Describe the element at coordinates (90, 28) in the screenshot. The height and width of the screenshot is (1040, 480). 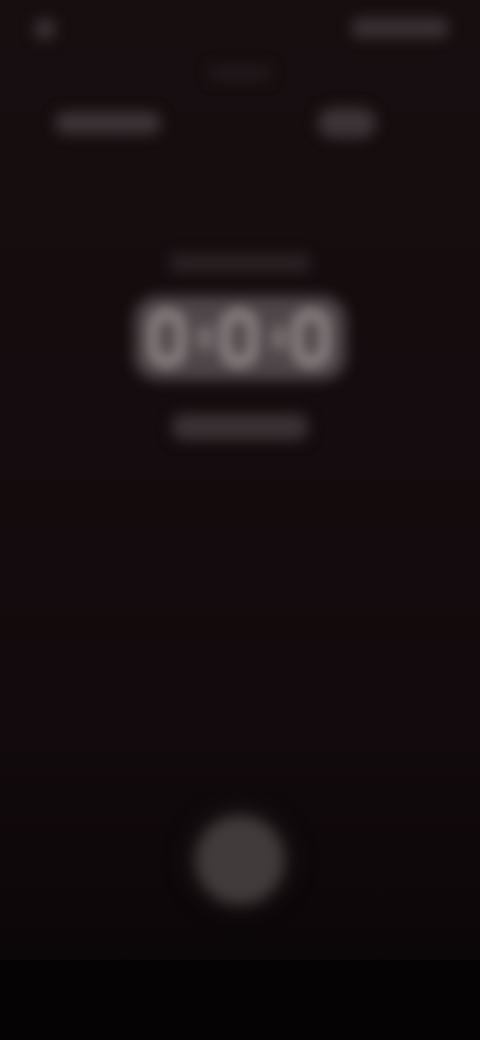
I see `status-time` at that location.